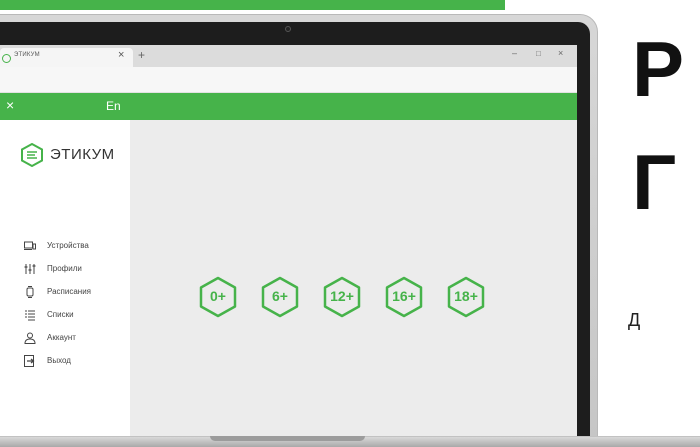 Image resolution: width=700 pixels, height=447 pixels. I want to click on headline-fragment-1: Р, so click(658, 69).